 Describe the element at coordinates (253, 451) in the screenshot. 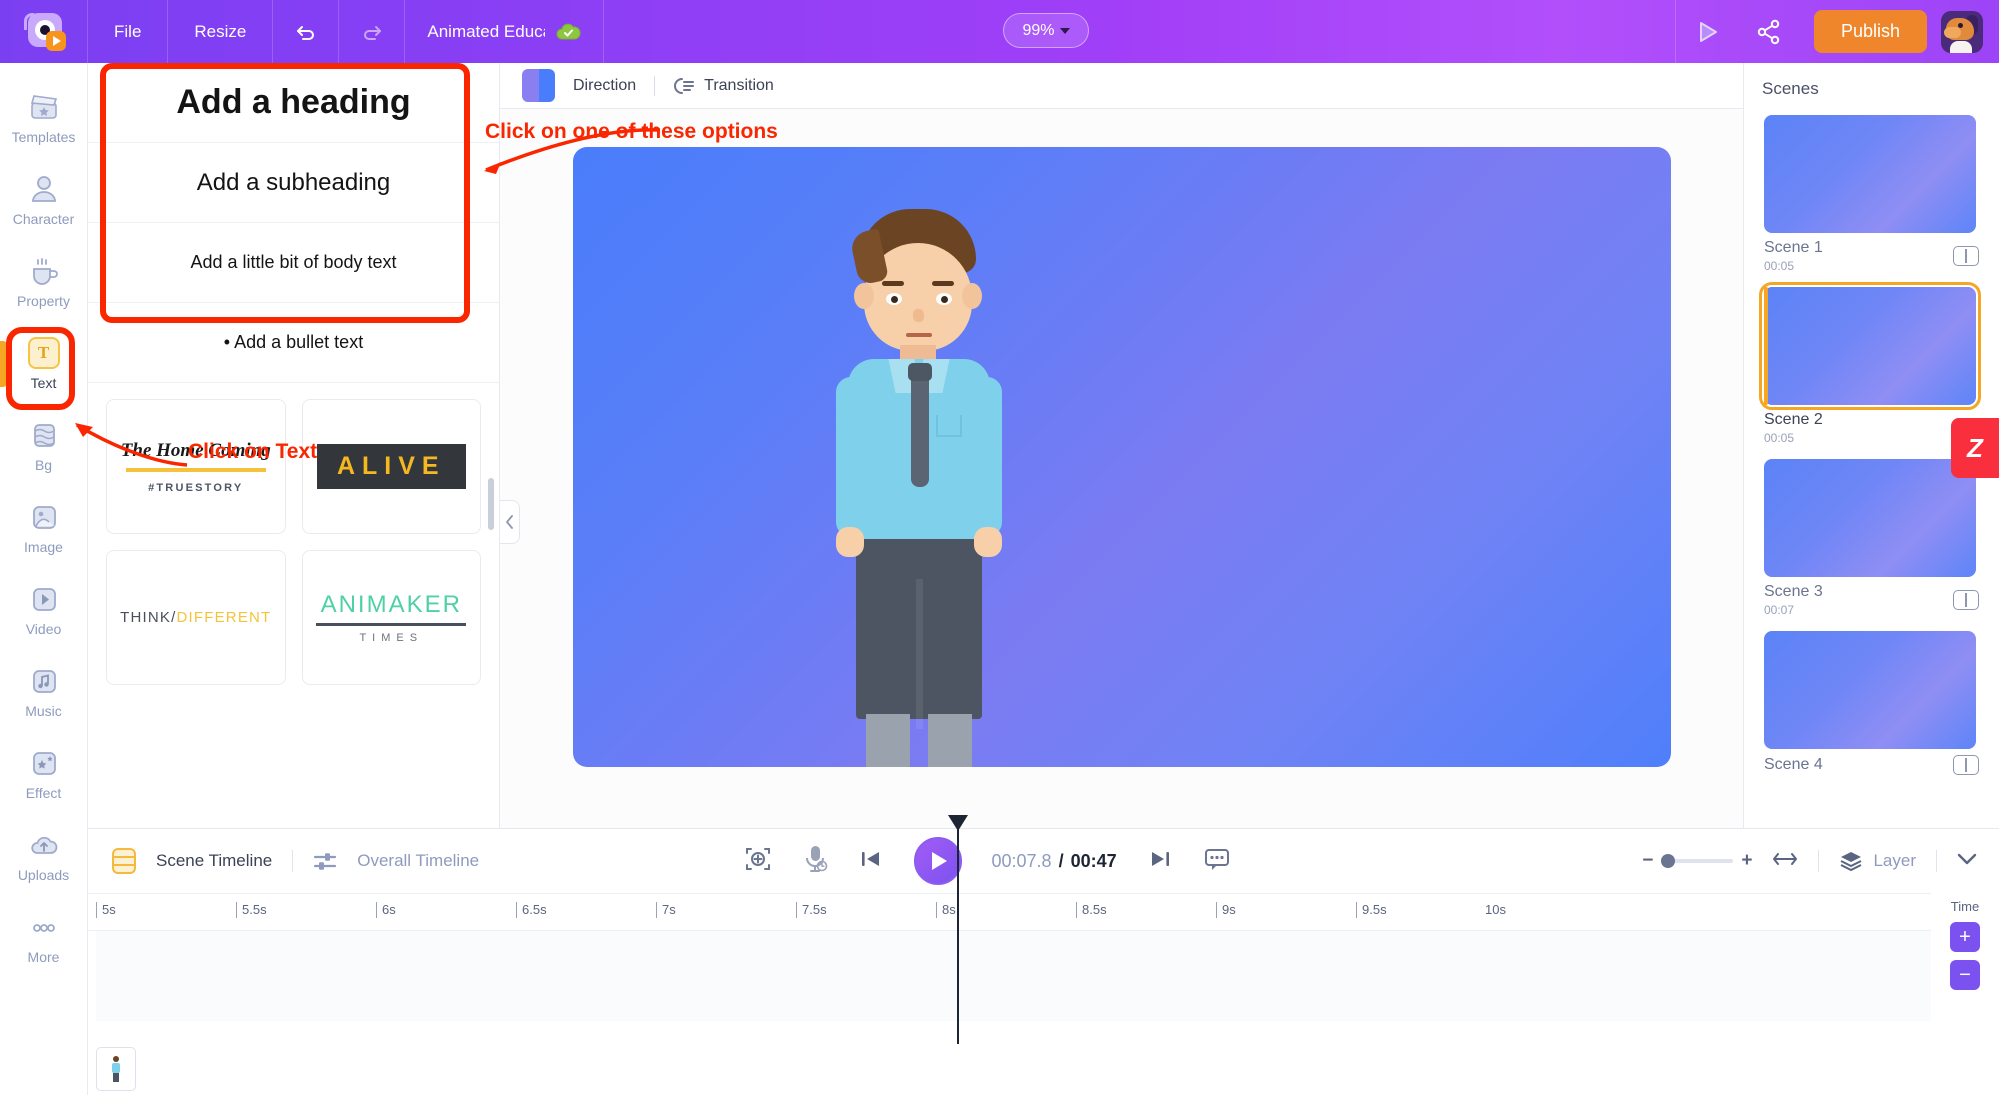

I see `annotation-text-label: Click on Text` at that location.